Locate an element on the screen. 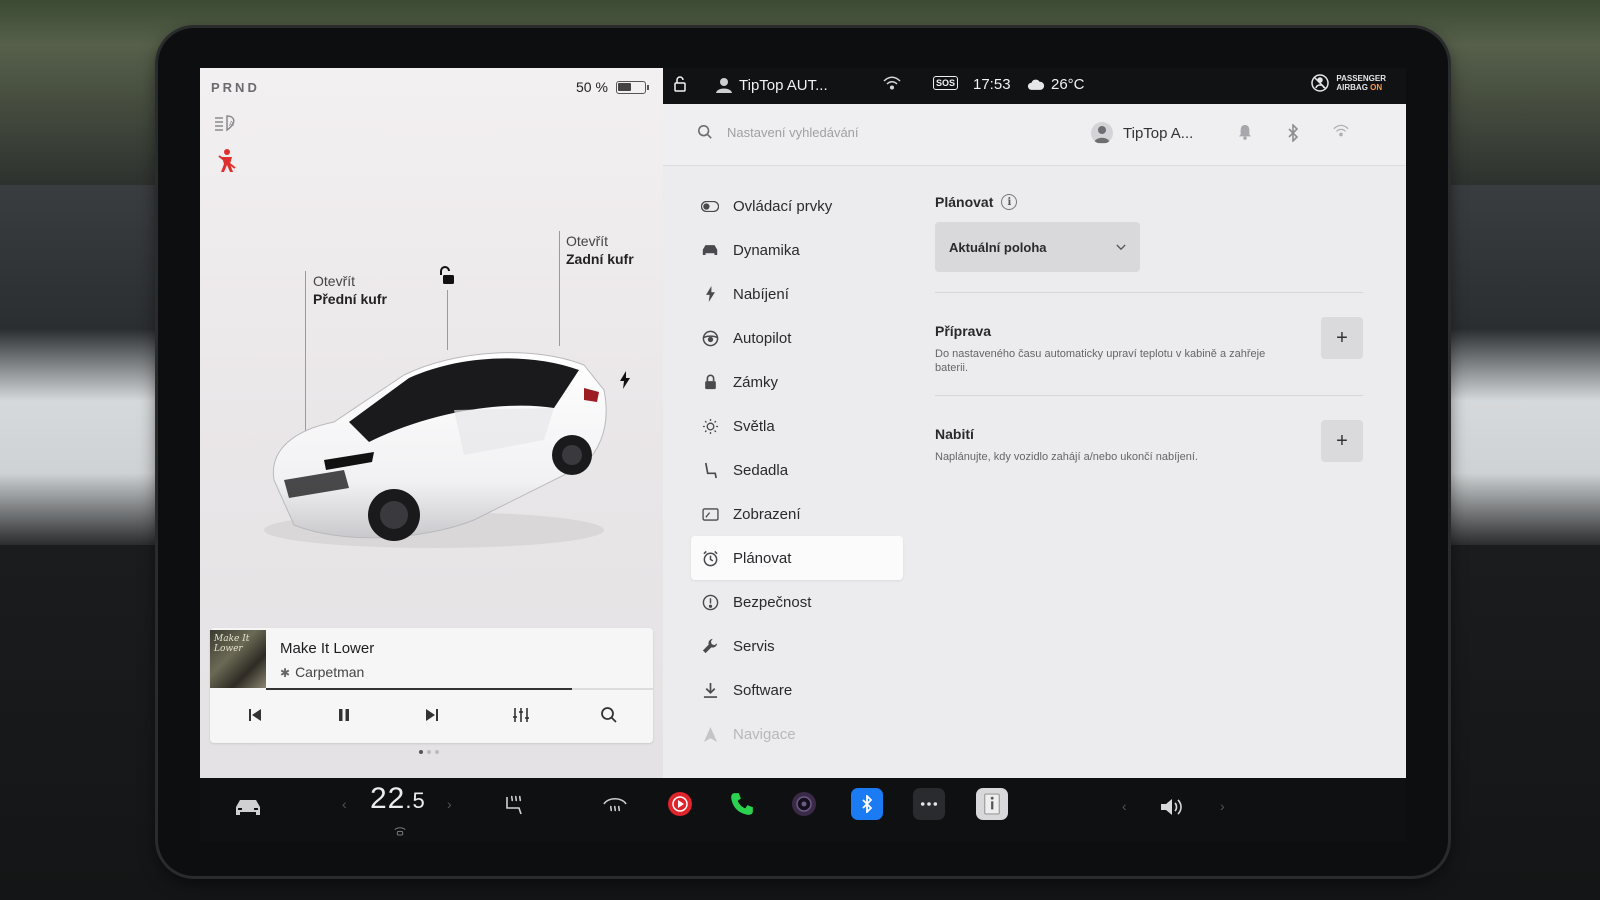 The height and width of the screenshot is (900, 1600). media-player: Make It Lower Make It Lower ✱ Carpetman is located at coordinates (431, 685).